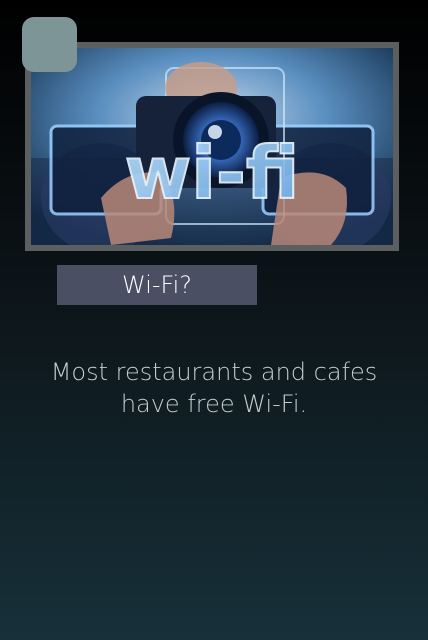  Describe the element at coordinates (214, 404) in the screenshot. I see `body-line-2: have free Wi-Fi.` at that location.